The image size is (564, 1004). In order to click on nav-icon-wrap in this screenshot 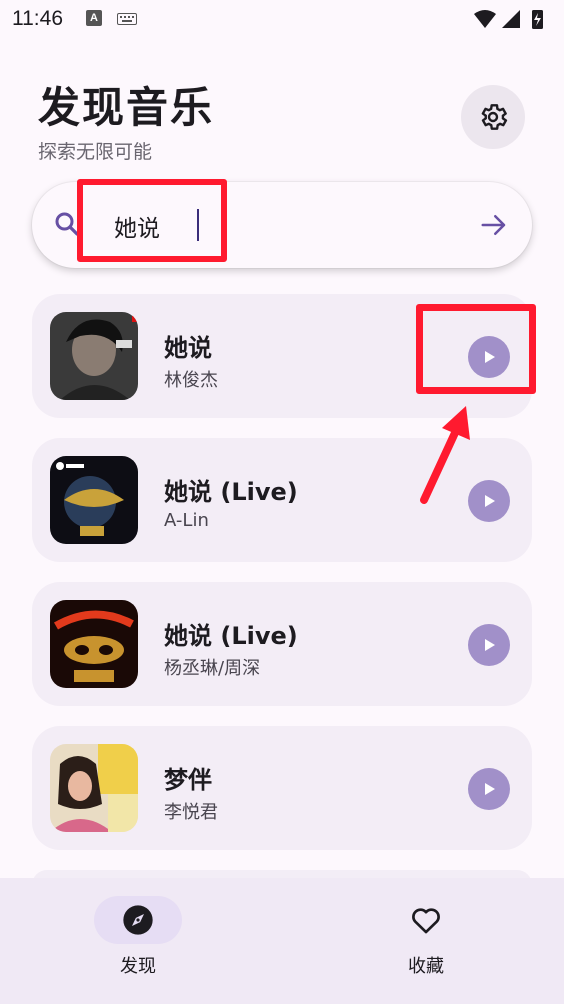, I will do `click(426, 920)`.